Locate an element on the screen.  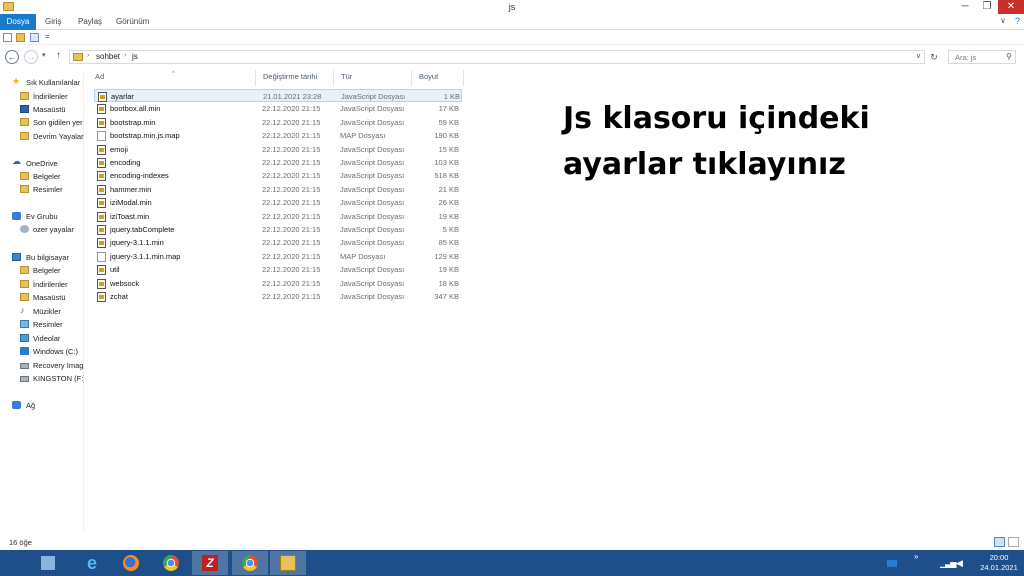
recent-locations-icon: ▾ is located at coordinates (44, 55).